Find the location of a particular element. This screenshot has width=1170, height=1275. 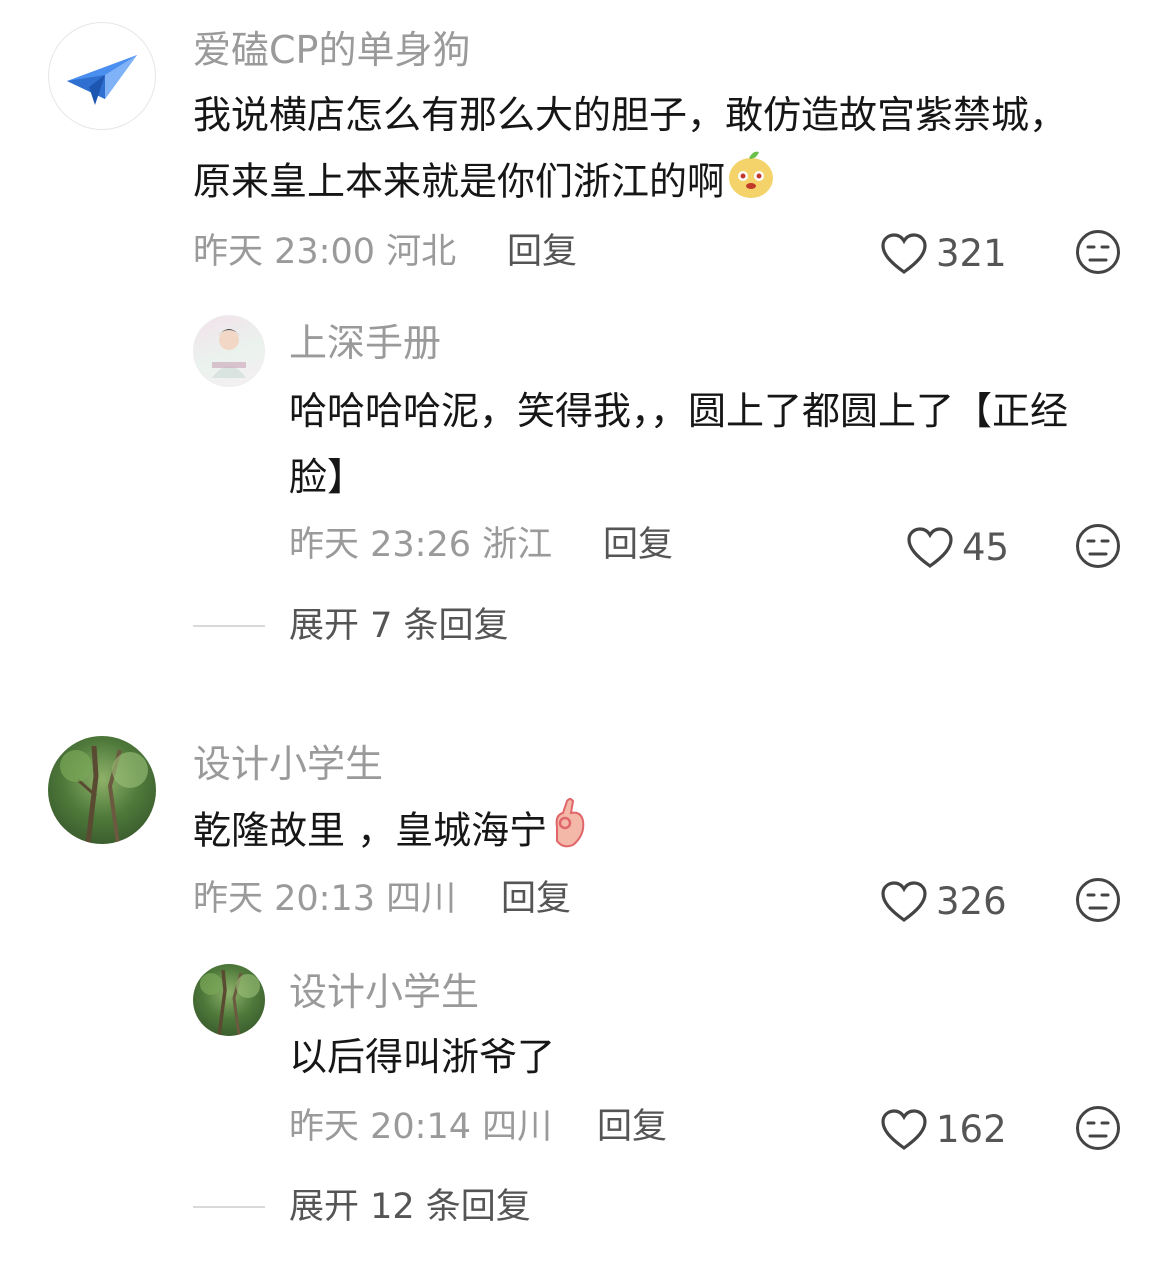

like-button: 321 is located at coordinates (943, 254).